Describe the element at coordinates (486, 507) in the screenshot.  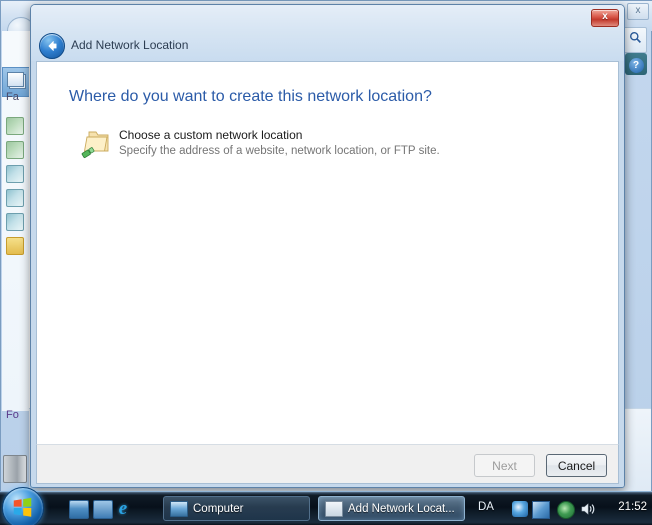
I see `language-indicator: DA` at that location.